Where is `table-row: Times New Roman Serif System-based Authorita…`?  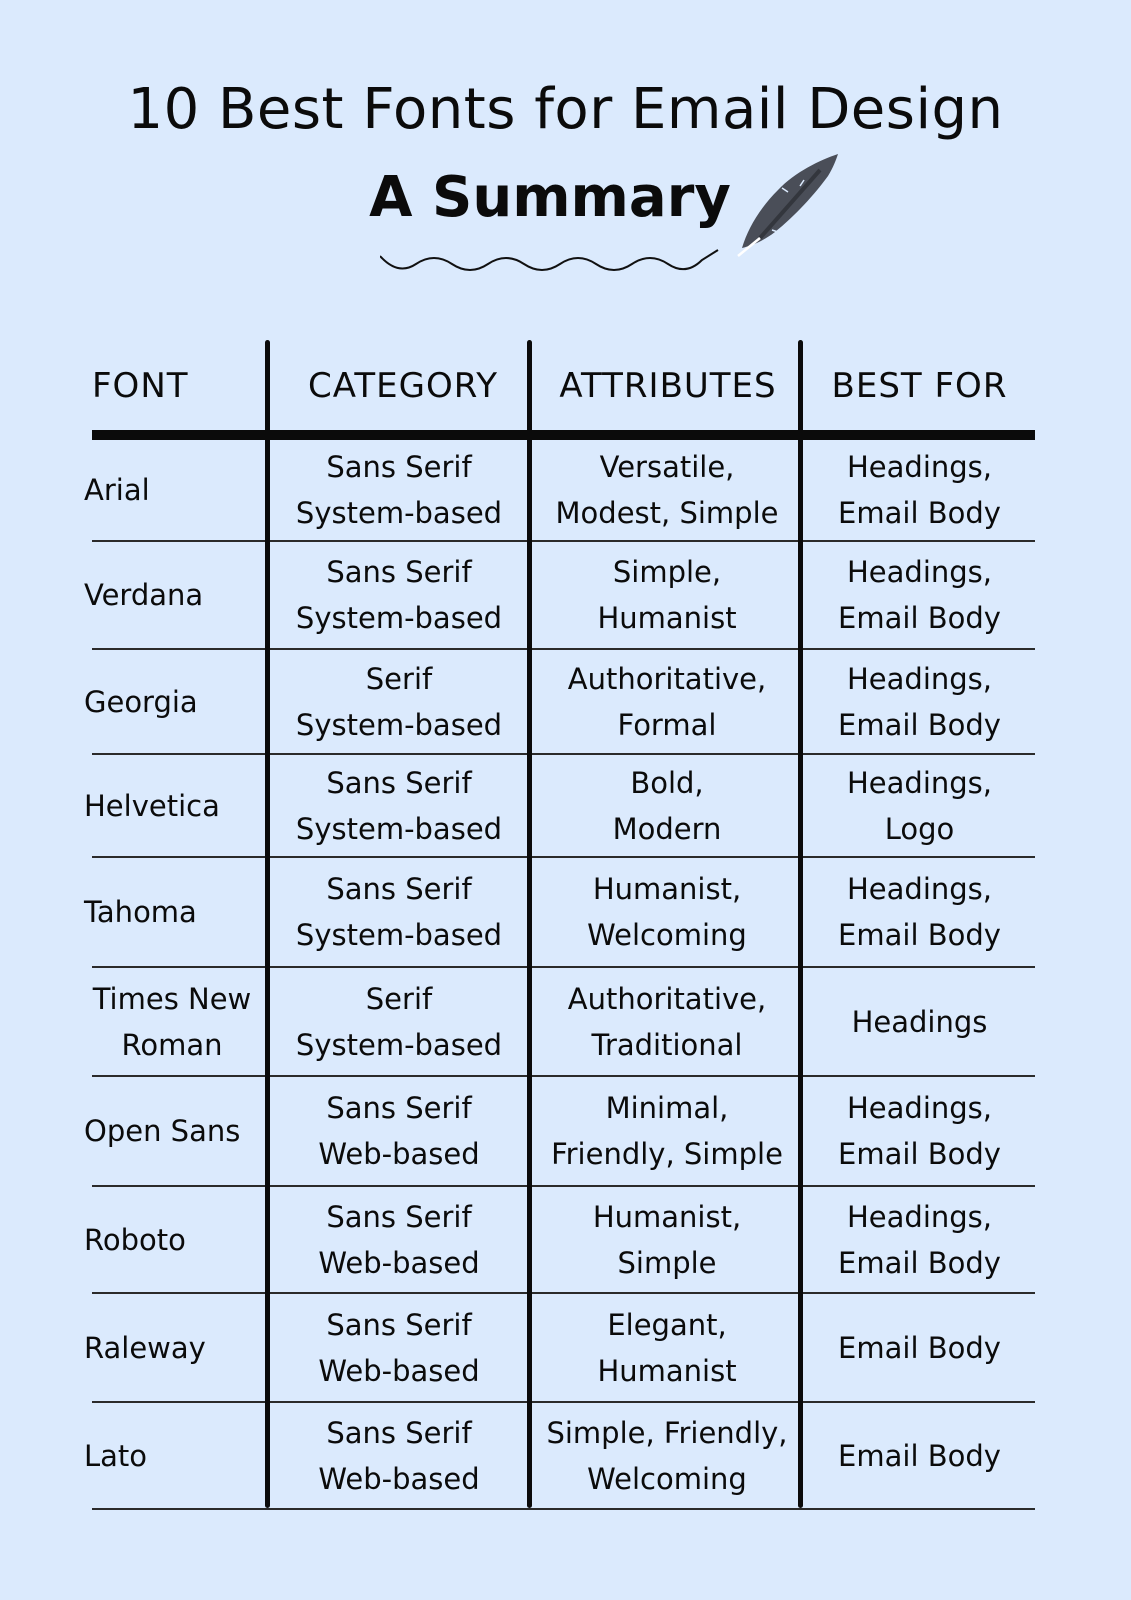
table-row: Times New Roman Serif System-based Authorita… is located at coordinates (563, 1022).